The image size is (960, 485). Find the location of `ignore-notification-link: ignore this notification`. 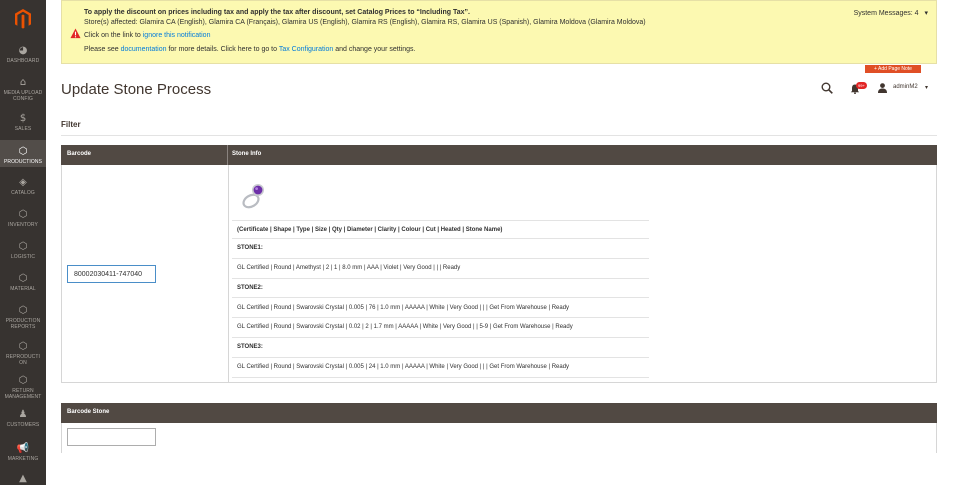

ignore-notification-link: ignore this notification is located at coordinates (177, 35).